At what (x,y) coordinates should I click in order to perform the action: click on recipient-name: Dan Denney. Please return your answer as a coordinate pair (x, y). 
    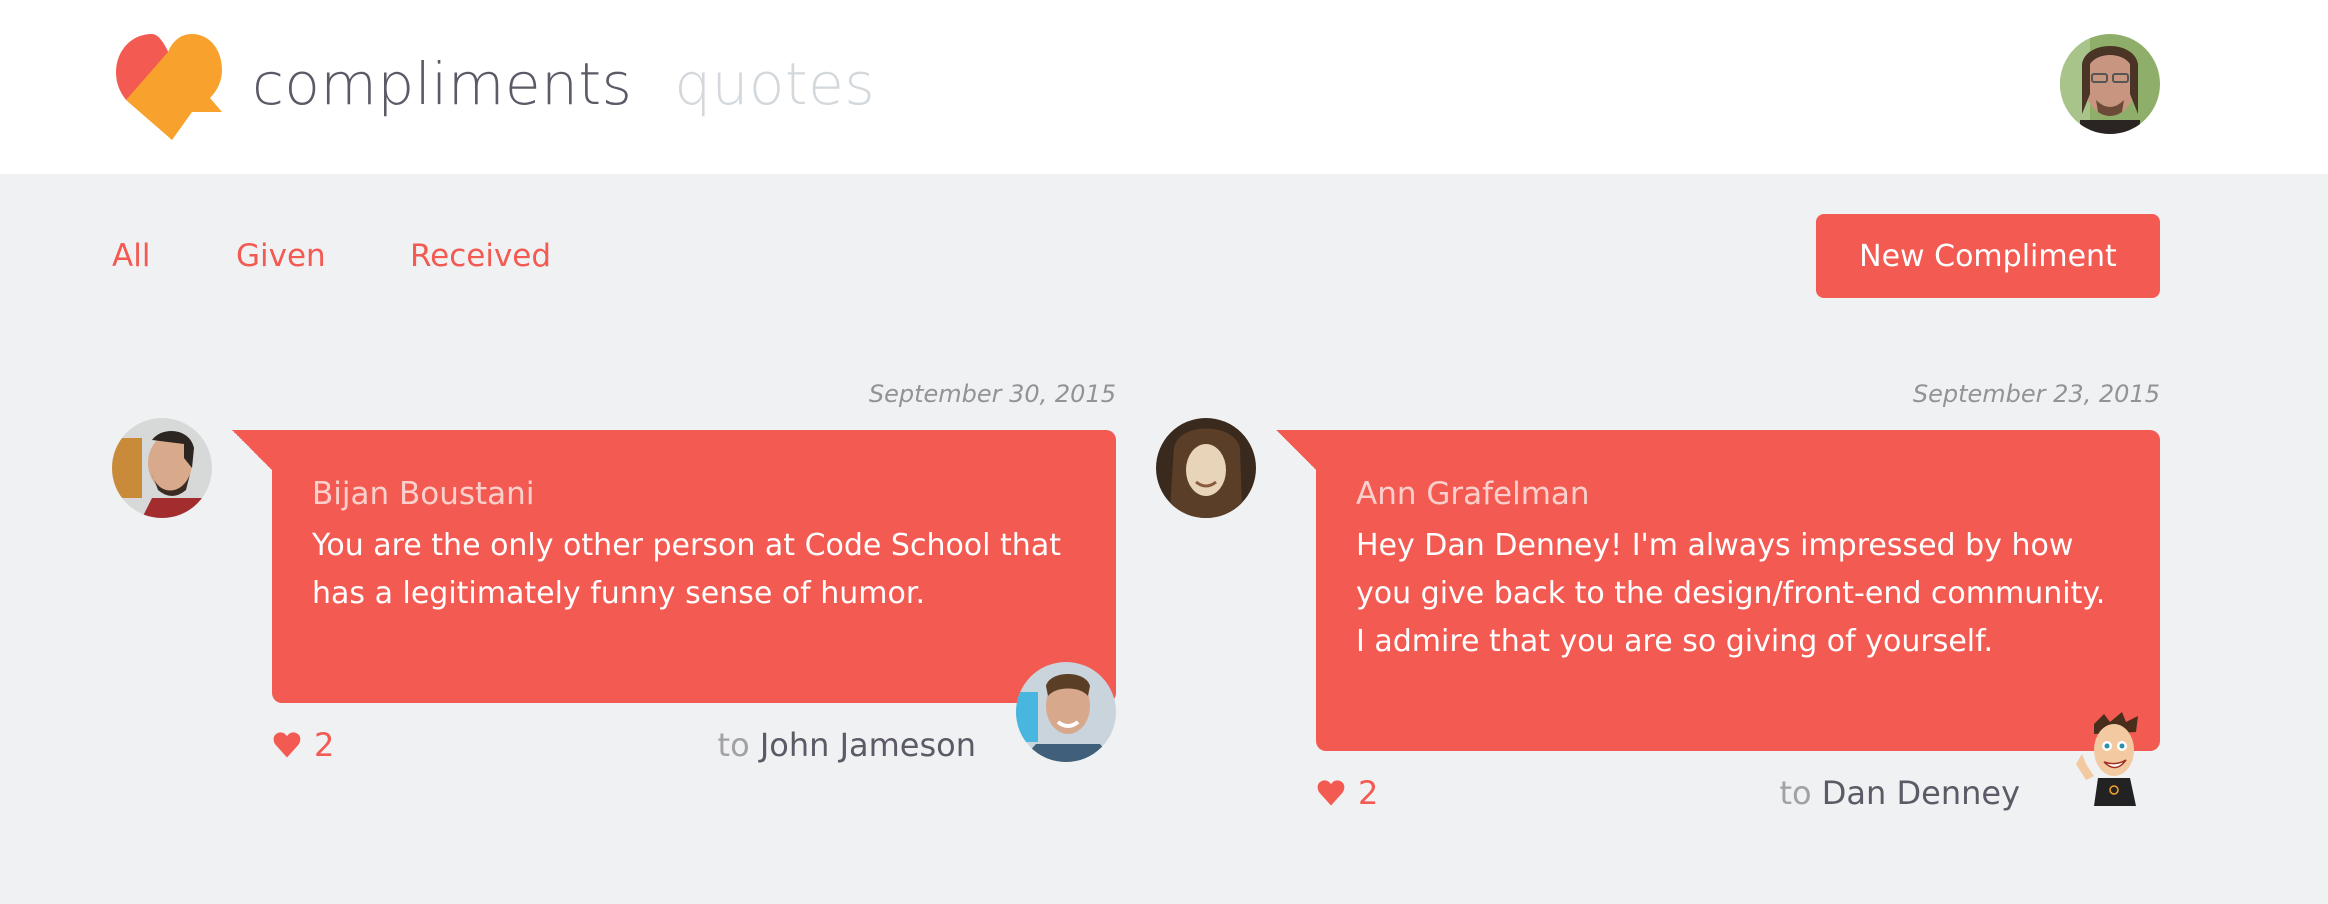
    Looking at the image, I should click on (1921, 793).